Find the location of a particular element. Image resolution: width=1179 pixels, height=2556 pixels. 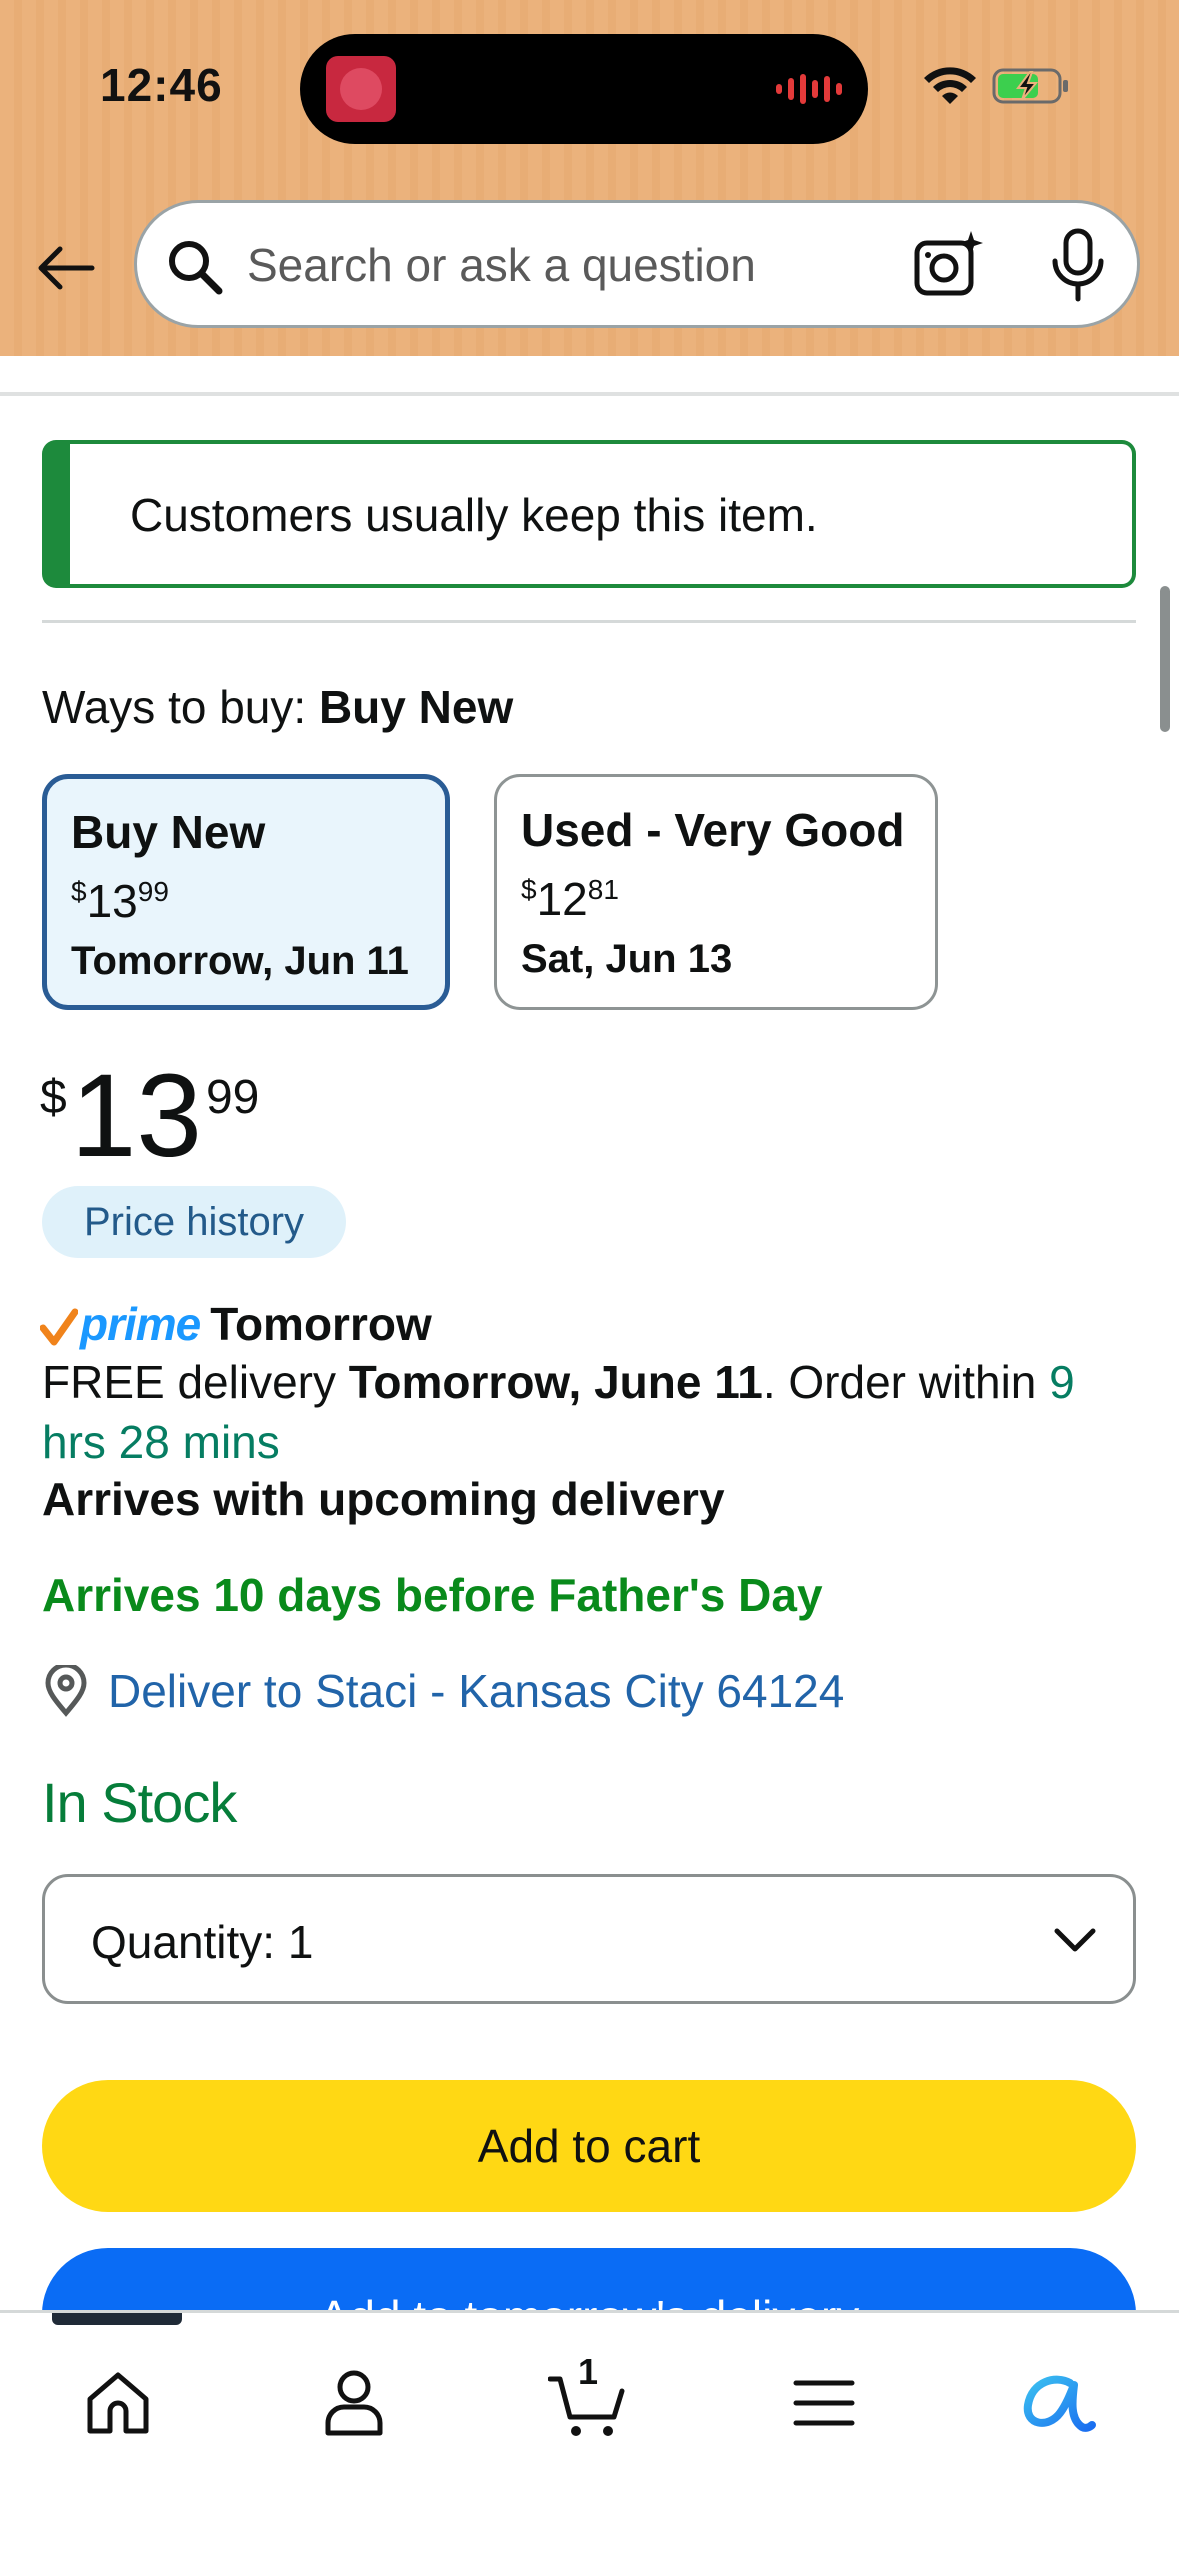

buy-option-used: Used - Very Good $1281 Sat, Jun 13 is located at coordinates (716, 892).